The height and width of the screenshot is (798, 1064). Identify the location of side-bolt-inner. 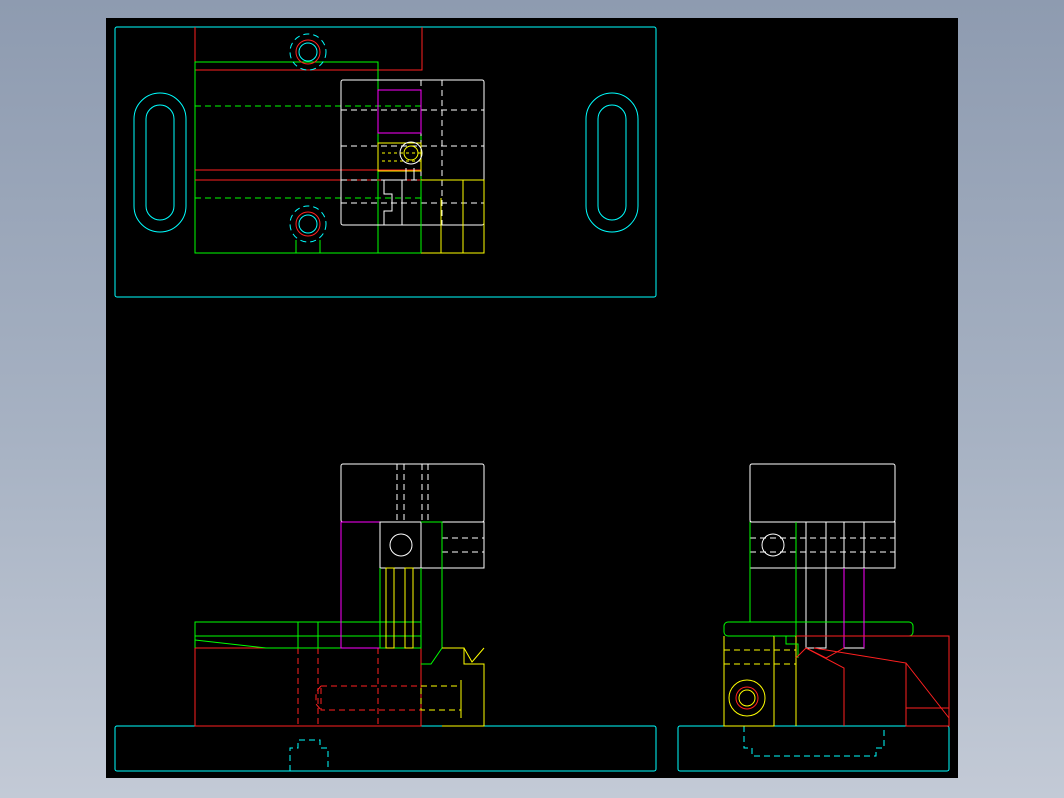
(747, 698).